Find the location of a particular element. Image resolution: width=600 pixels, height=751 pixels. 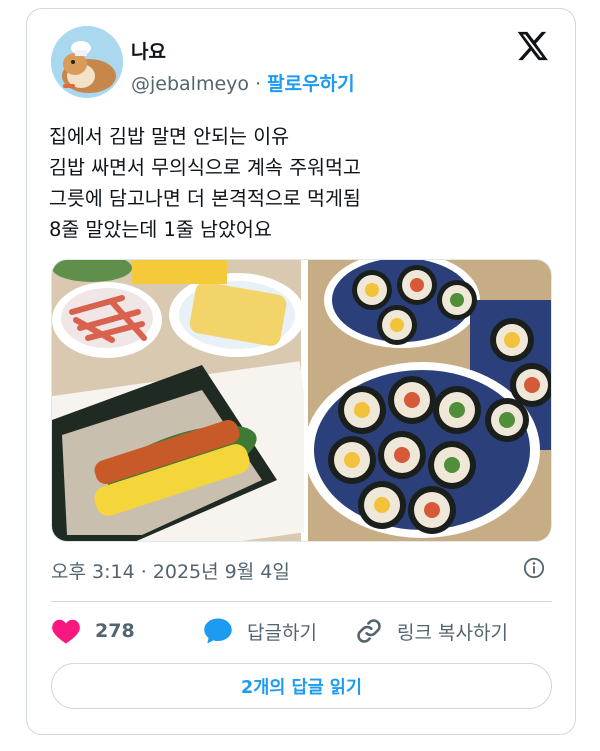

author-handle: @jebalmeyo is located at coordinates (190, 84).